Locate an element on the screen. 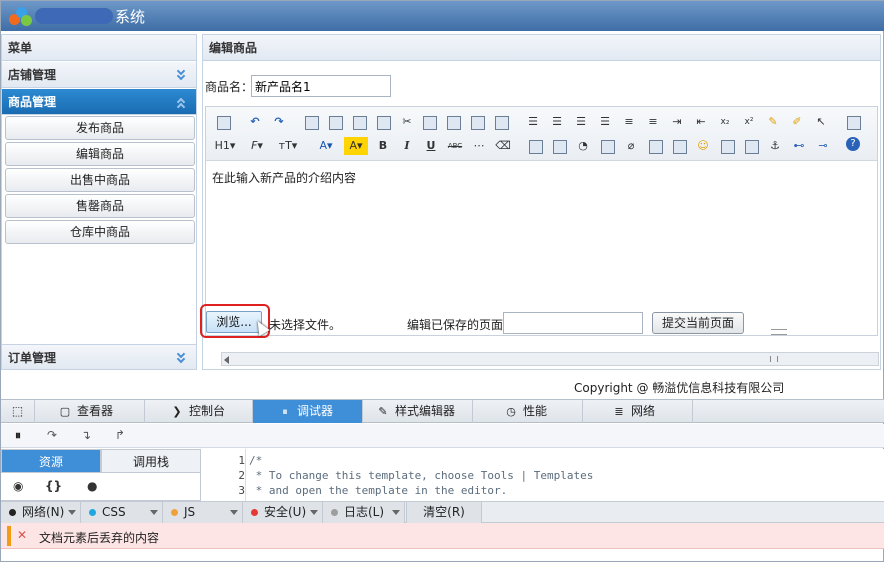  filter-log: 日志(L) is located at coordinates (364, 512).